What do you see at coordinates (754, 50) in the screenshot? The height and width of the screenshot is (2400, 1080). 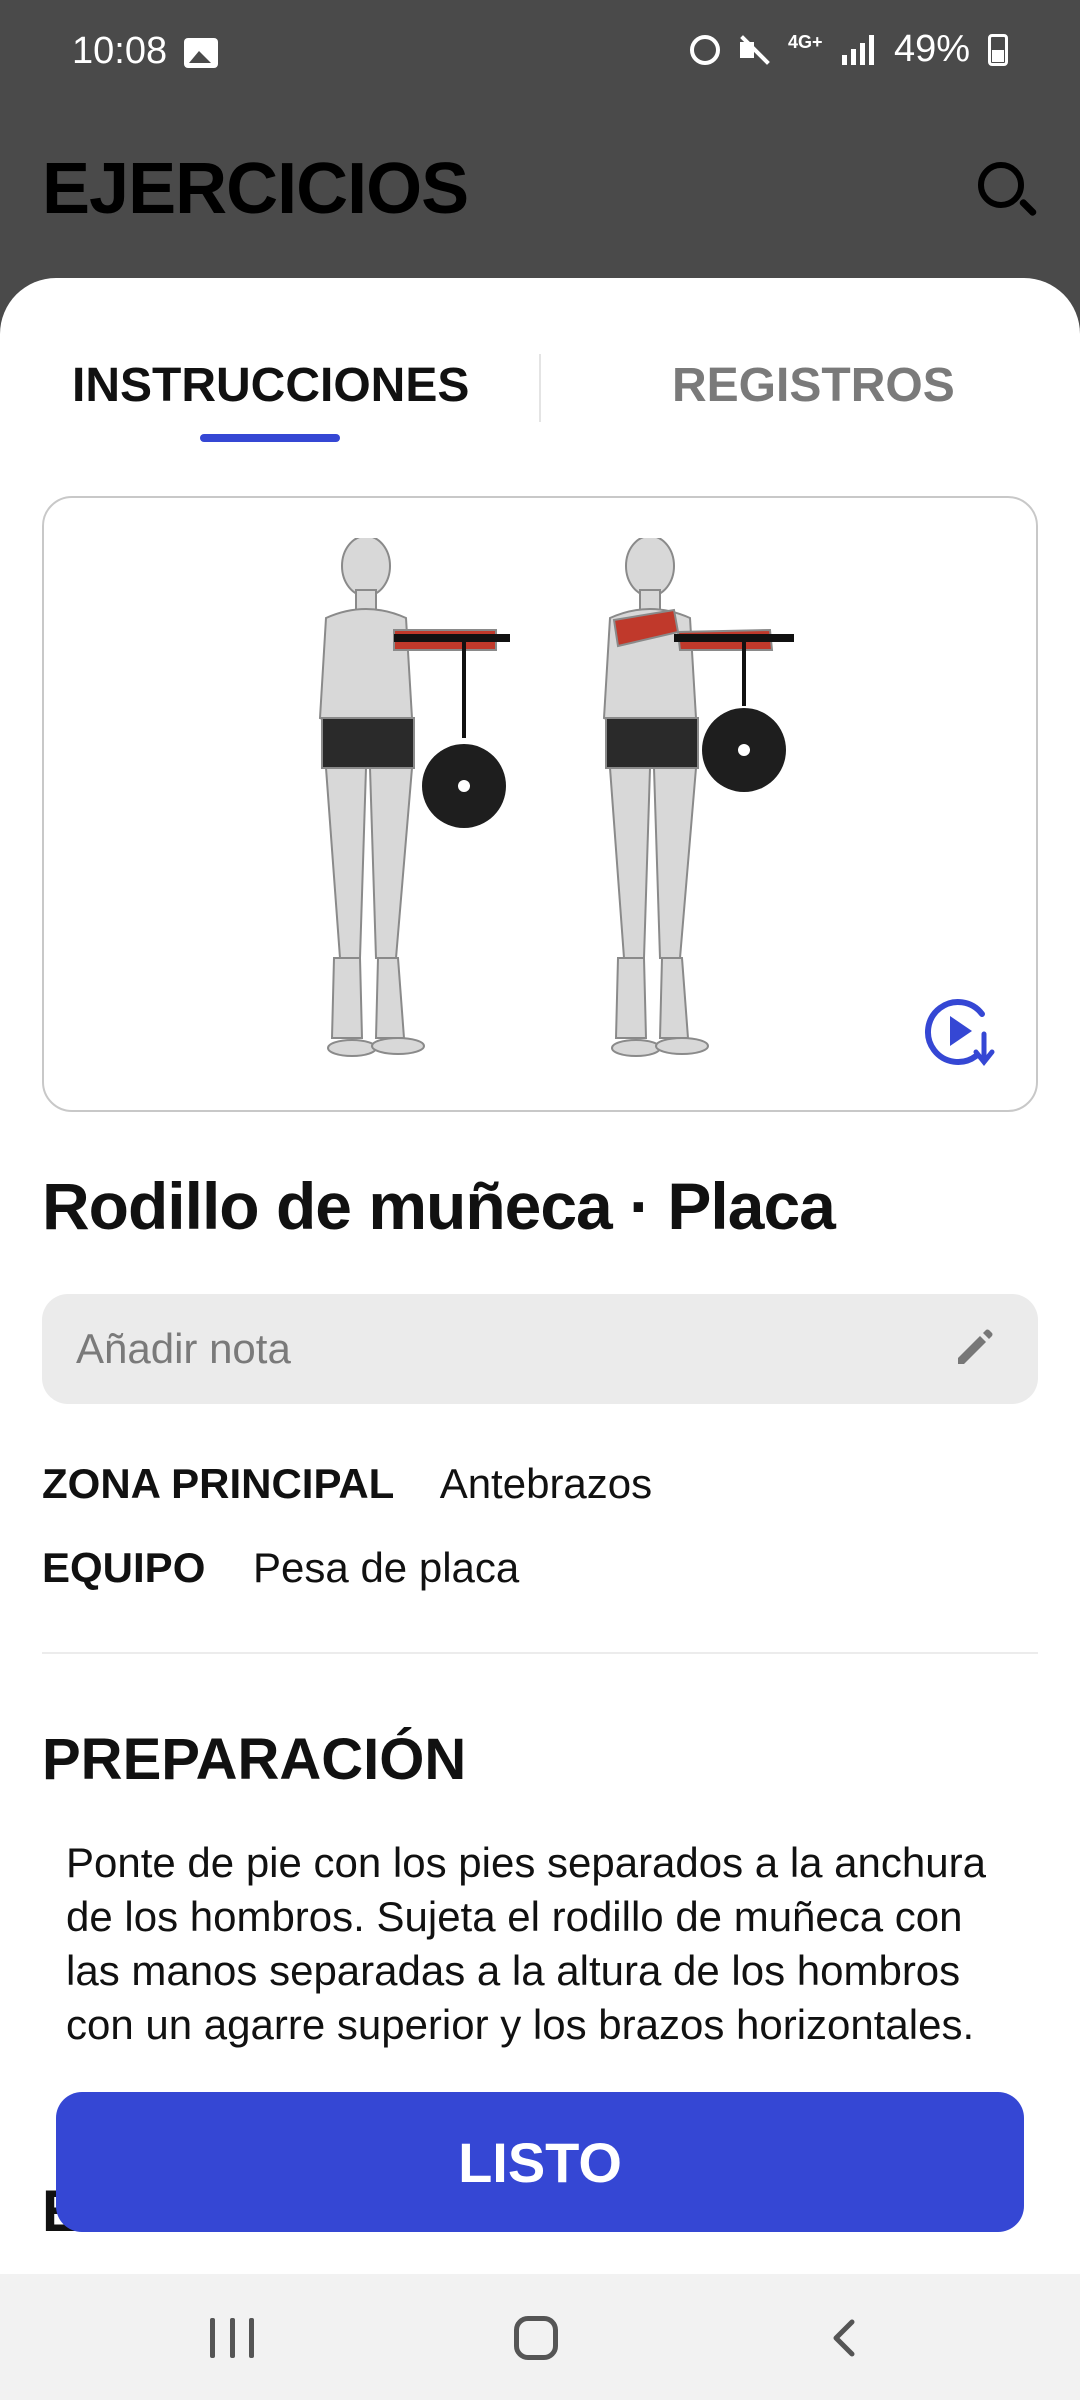 I see `mute-icon` at bounding box center [754, 50].